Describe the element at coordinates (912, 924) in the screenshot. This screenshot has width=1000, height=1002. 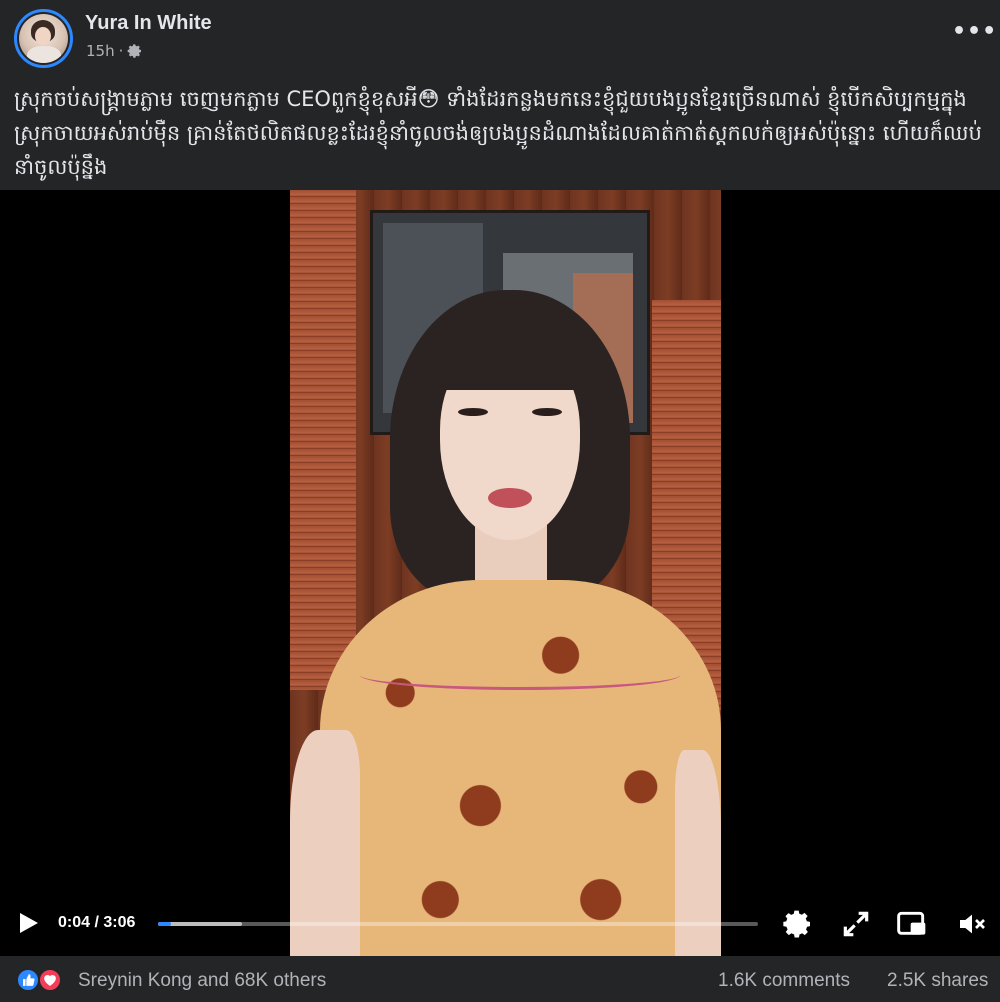
I see `picture-in-picture-icon` at that location.